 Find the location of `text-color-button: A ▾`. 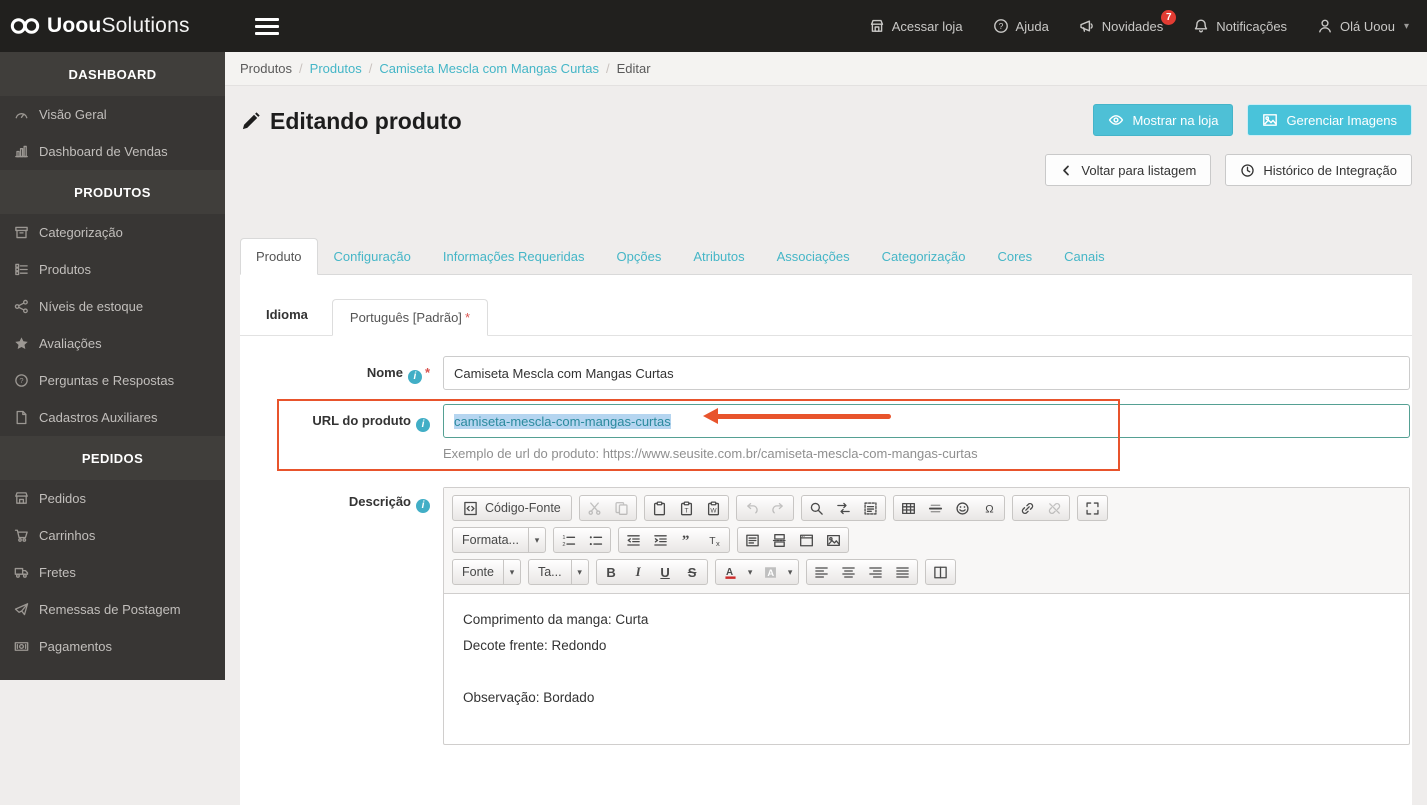

text-color-button: A ▾ is located at coordinates (737, 572).